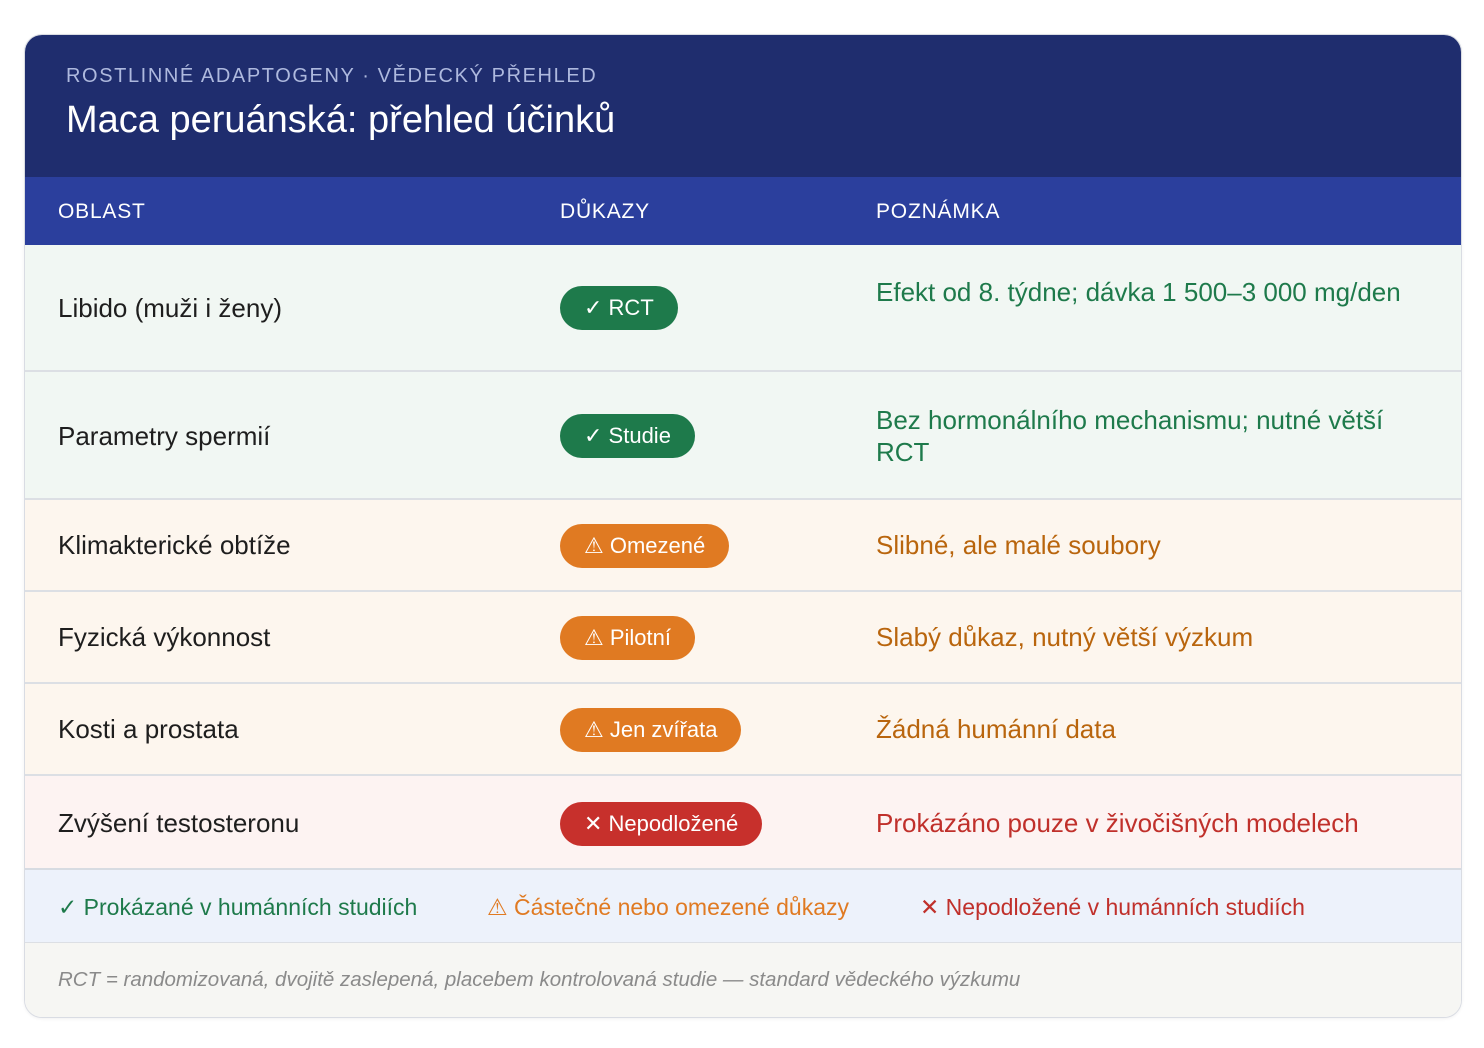 Image resolution: width=1484 pixels, height=1048 pixels. Describe the element at coordinates (743, 211) in the screenshot. I see `table-header: OBLAST DŮKAZY POZNÁMKA` at that location.